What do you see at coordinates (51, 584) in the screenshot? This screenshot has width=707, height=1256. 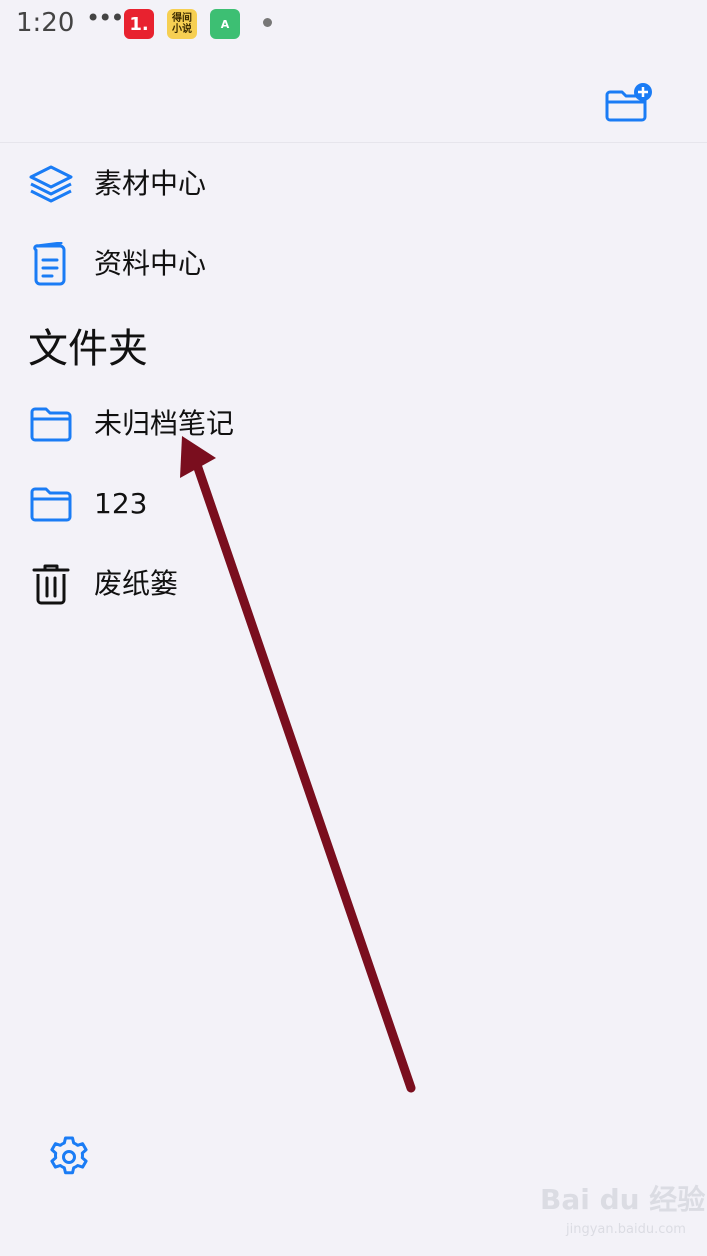 I see `trash-icon` at bounding box center [51, 584].